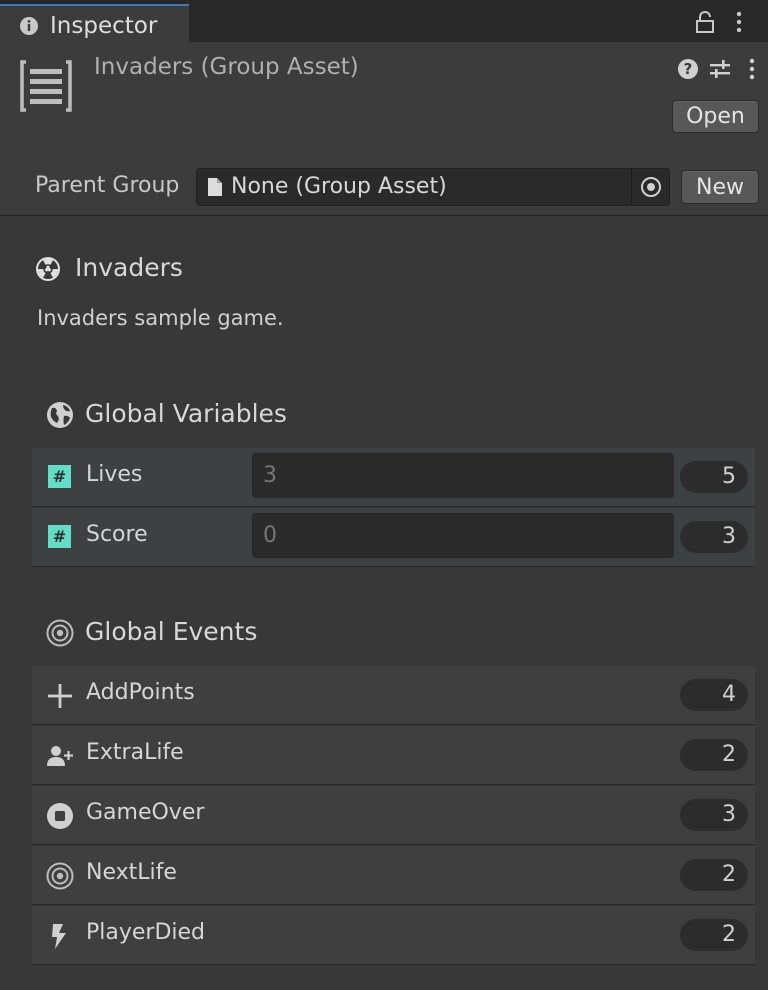 Image resolution: width=768 pixels, height=990 pixels. Describe the element at coordinates (705, 22) in the screenshot. I see `lock-icon` at that location.